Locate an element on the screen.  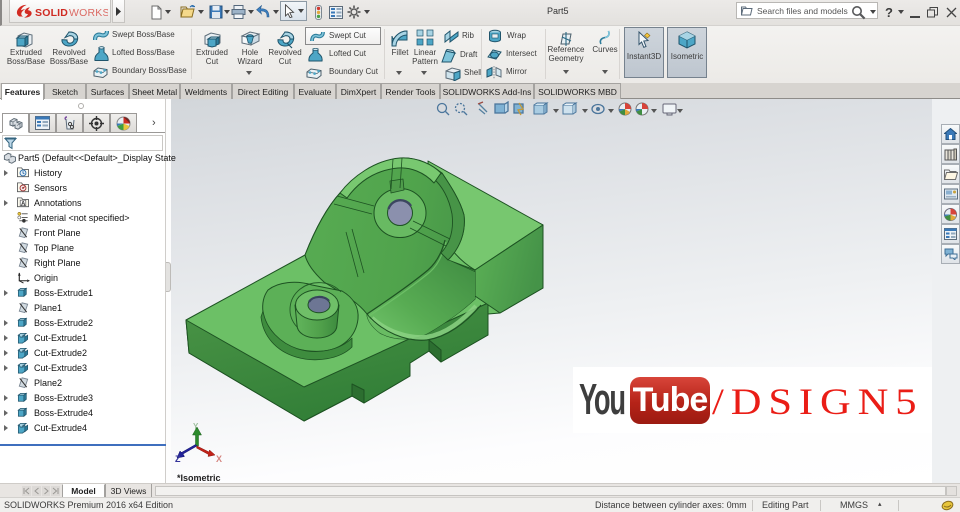
svg-text: X is located at coordinates (219, 458).